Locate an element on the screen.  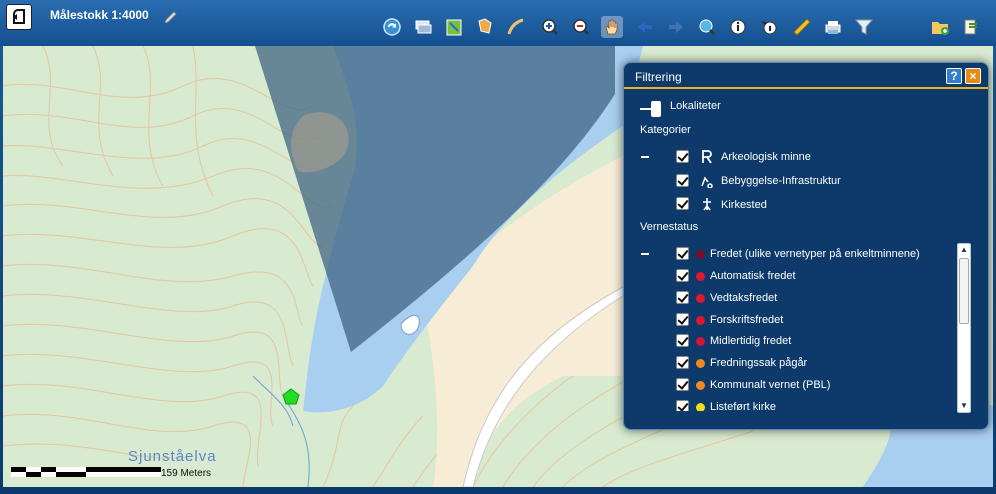
select-area-button is located at coordinates (485, 27).